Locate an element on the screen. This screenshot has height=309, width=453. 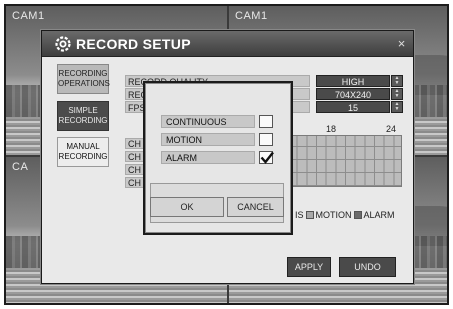
mode-row-continuous: CONTINUOUS is located at coordinates (218, 121).